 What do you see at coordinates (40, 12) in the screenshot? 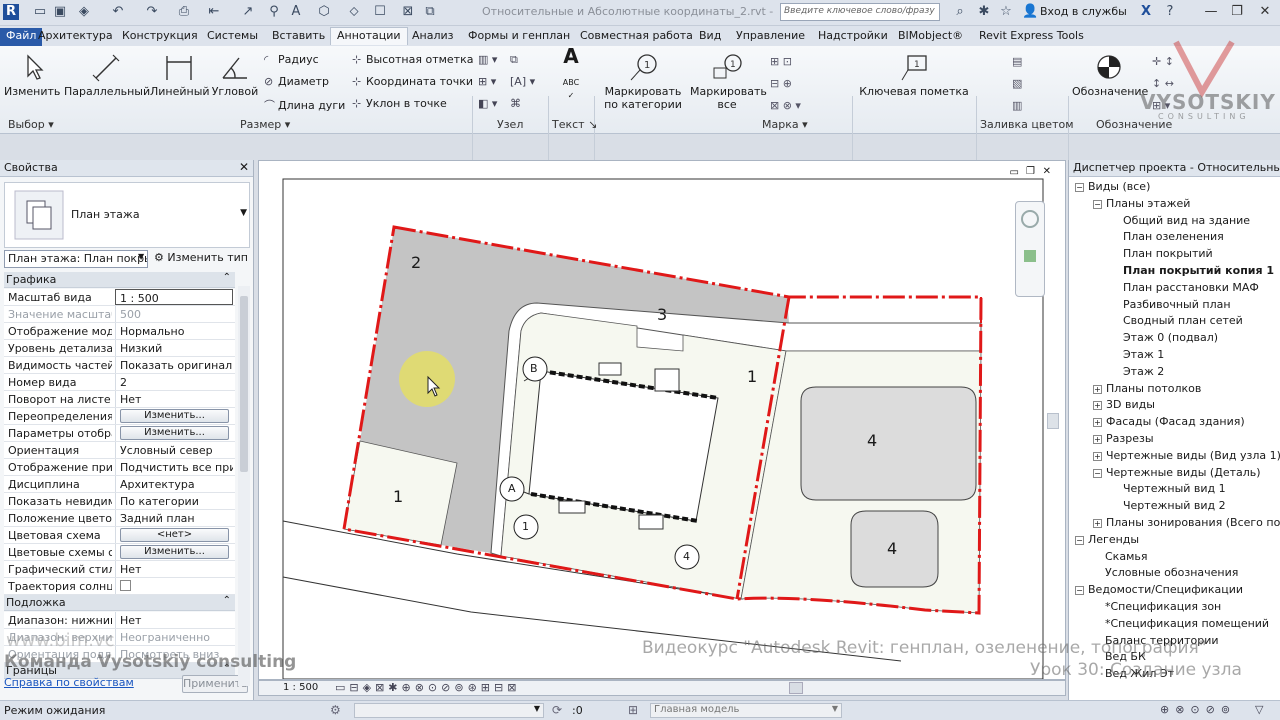
I see `open-icon: ▭` at bounding box center [40, 12].